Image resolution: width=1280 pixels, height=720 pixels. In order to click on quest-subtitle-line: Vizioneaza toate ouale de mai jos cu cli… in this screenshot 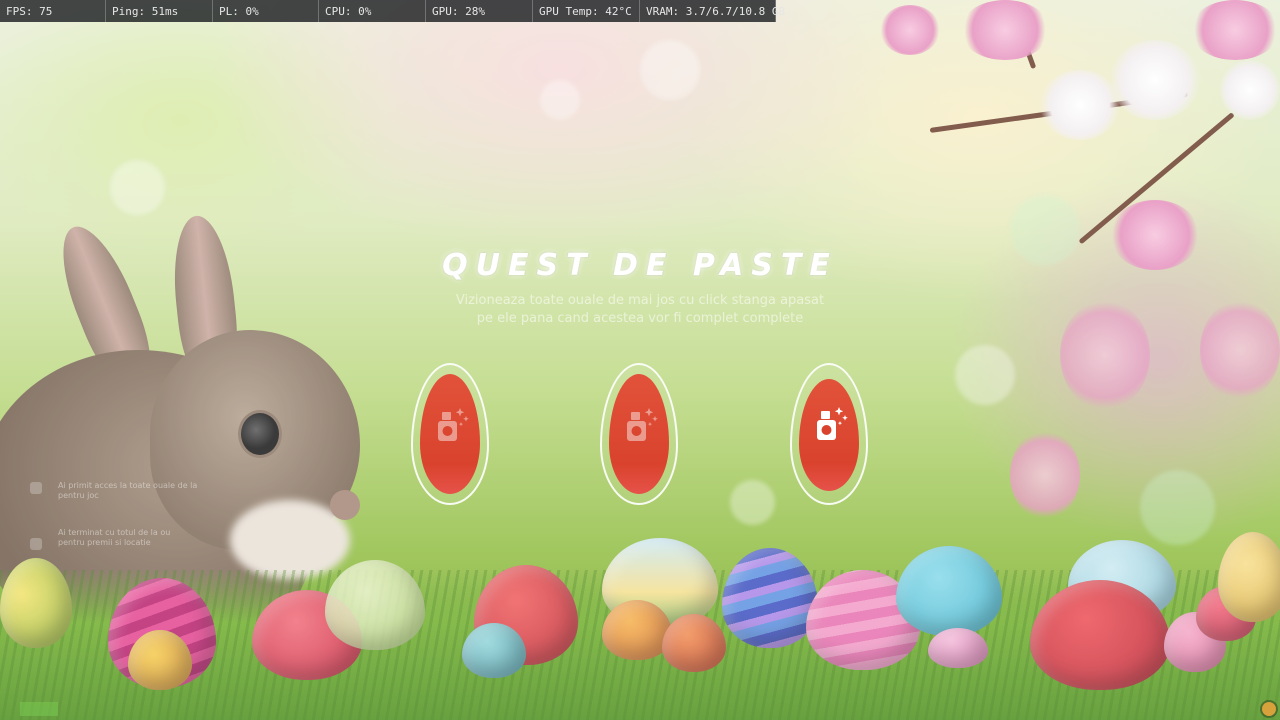, I will do `click(640, 300)`.